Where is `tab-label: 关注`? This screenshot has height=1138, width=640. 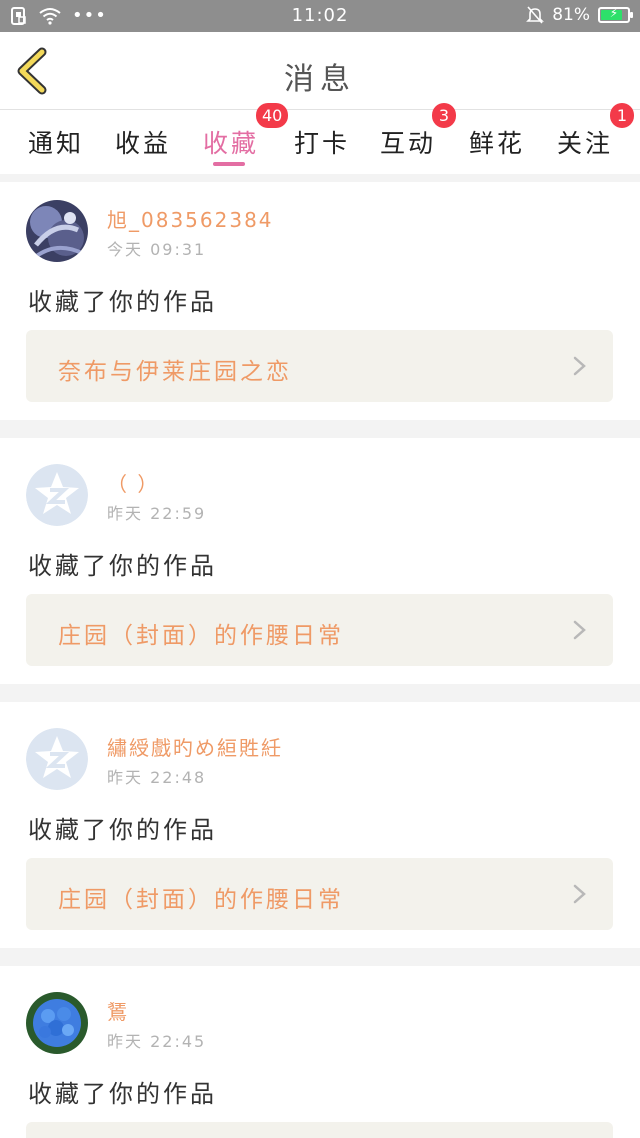 tab-label: 关注 is located at coordinates (585, 143).